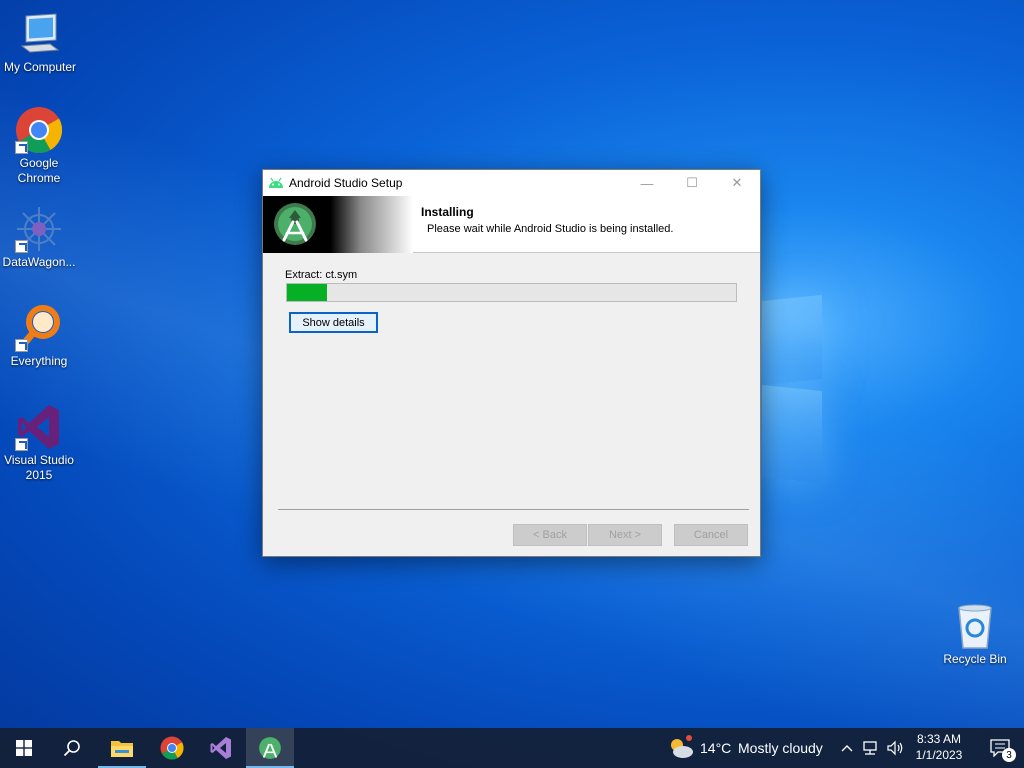  I want to click on folder-icon, so click(122, 749).